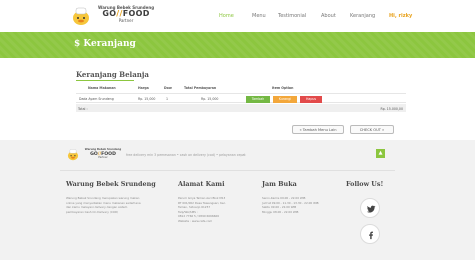  I want to click on checkout-button: CHECK OUT », so click(372, 129).